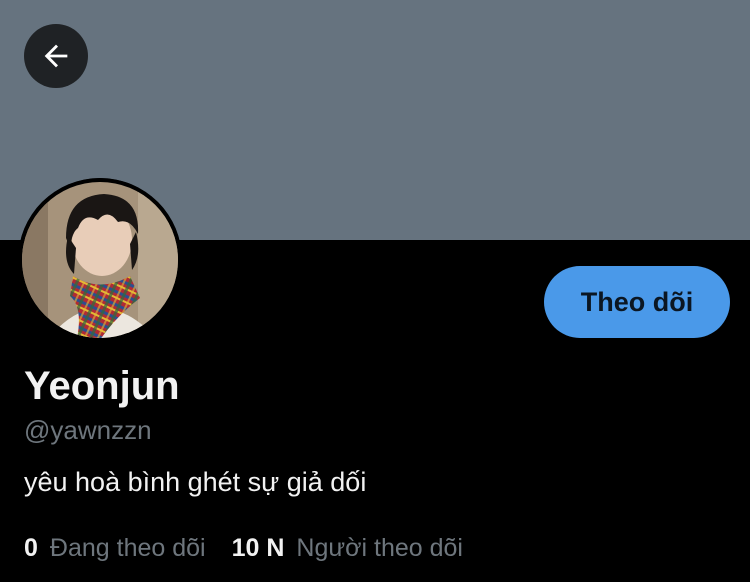 This screenshot has width=750, height=582. I want to click on profile-bio: yêu hoà bình ghét sự giả dối, so click(195, 482).